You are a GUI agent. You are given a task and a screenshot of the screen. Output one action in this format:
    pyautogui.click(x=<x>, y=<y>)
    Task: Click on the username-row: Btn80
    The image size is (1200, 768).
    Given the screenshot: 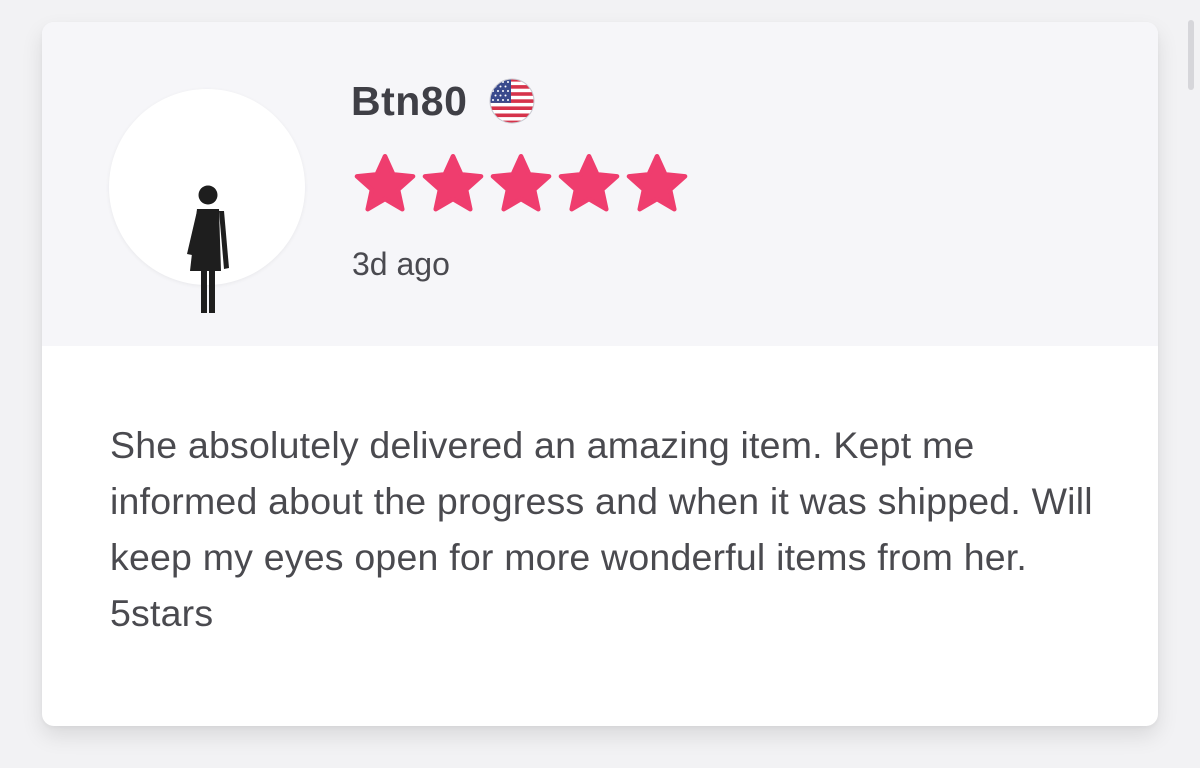 What is the action you would take?
    pyautogui.click(x=443, y=101)
    